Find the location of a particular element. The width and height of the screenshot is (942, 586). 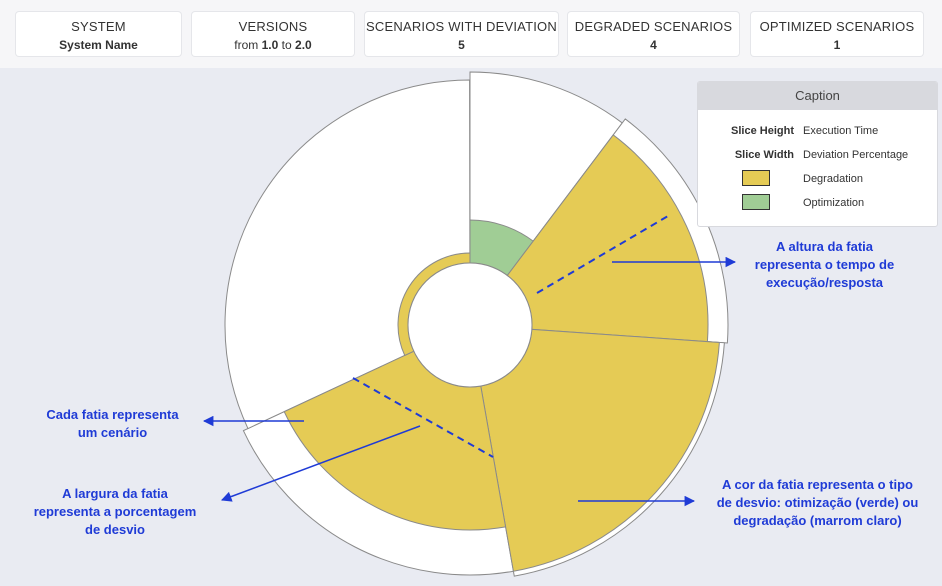

degradation-swatch is located at coordinates (756, 178).